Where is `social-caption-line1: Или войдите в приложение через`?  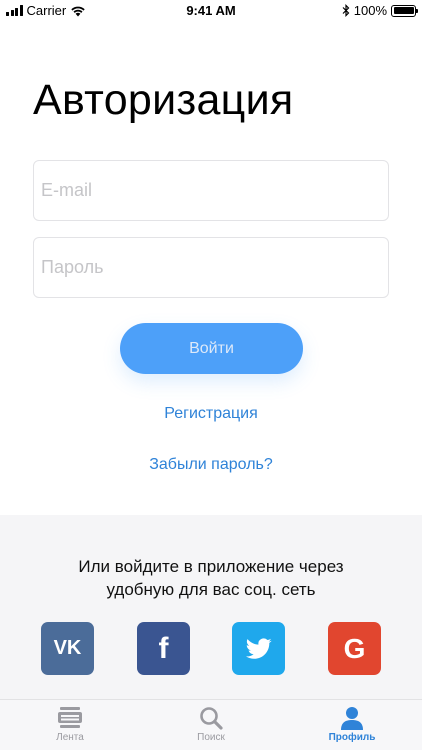 social-caption-line1: Или войдите в приложение через is located at coordinates (211, 566).